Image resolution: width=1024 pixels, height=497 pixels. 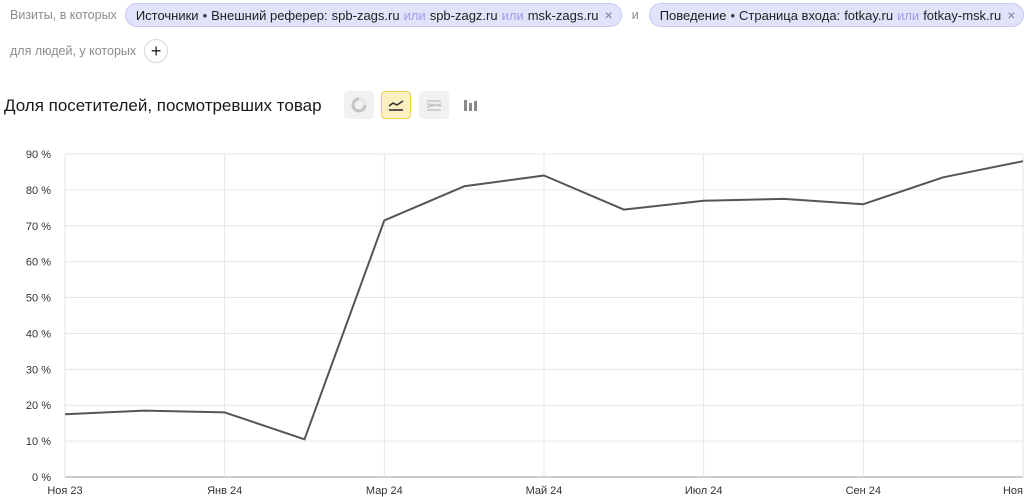 What do you see at coordinates (73, 51) in the screenshot?
I see `people-prefix-label: для людей, у которых` at bounding box center [73, 51].